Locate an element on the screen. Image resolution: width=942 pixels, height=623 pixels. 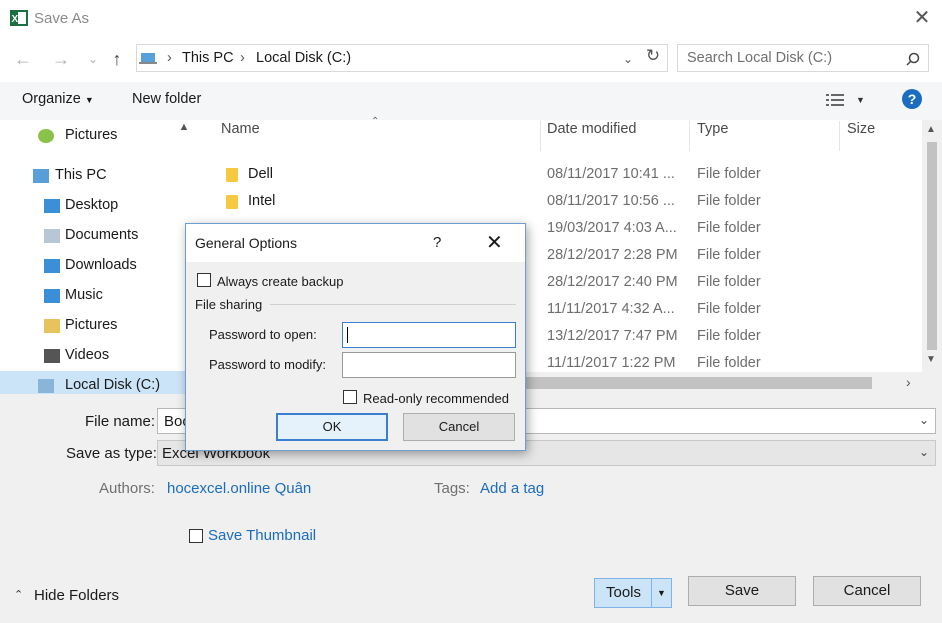
column-date-modified: Date modified is located at coordinates (591, 129).